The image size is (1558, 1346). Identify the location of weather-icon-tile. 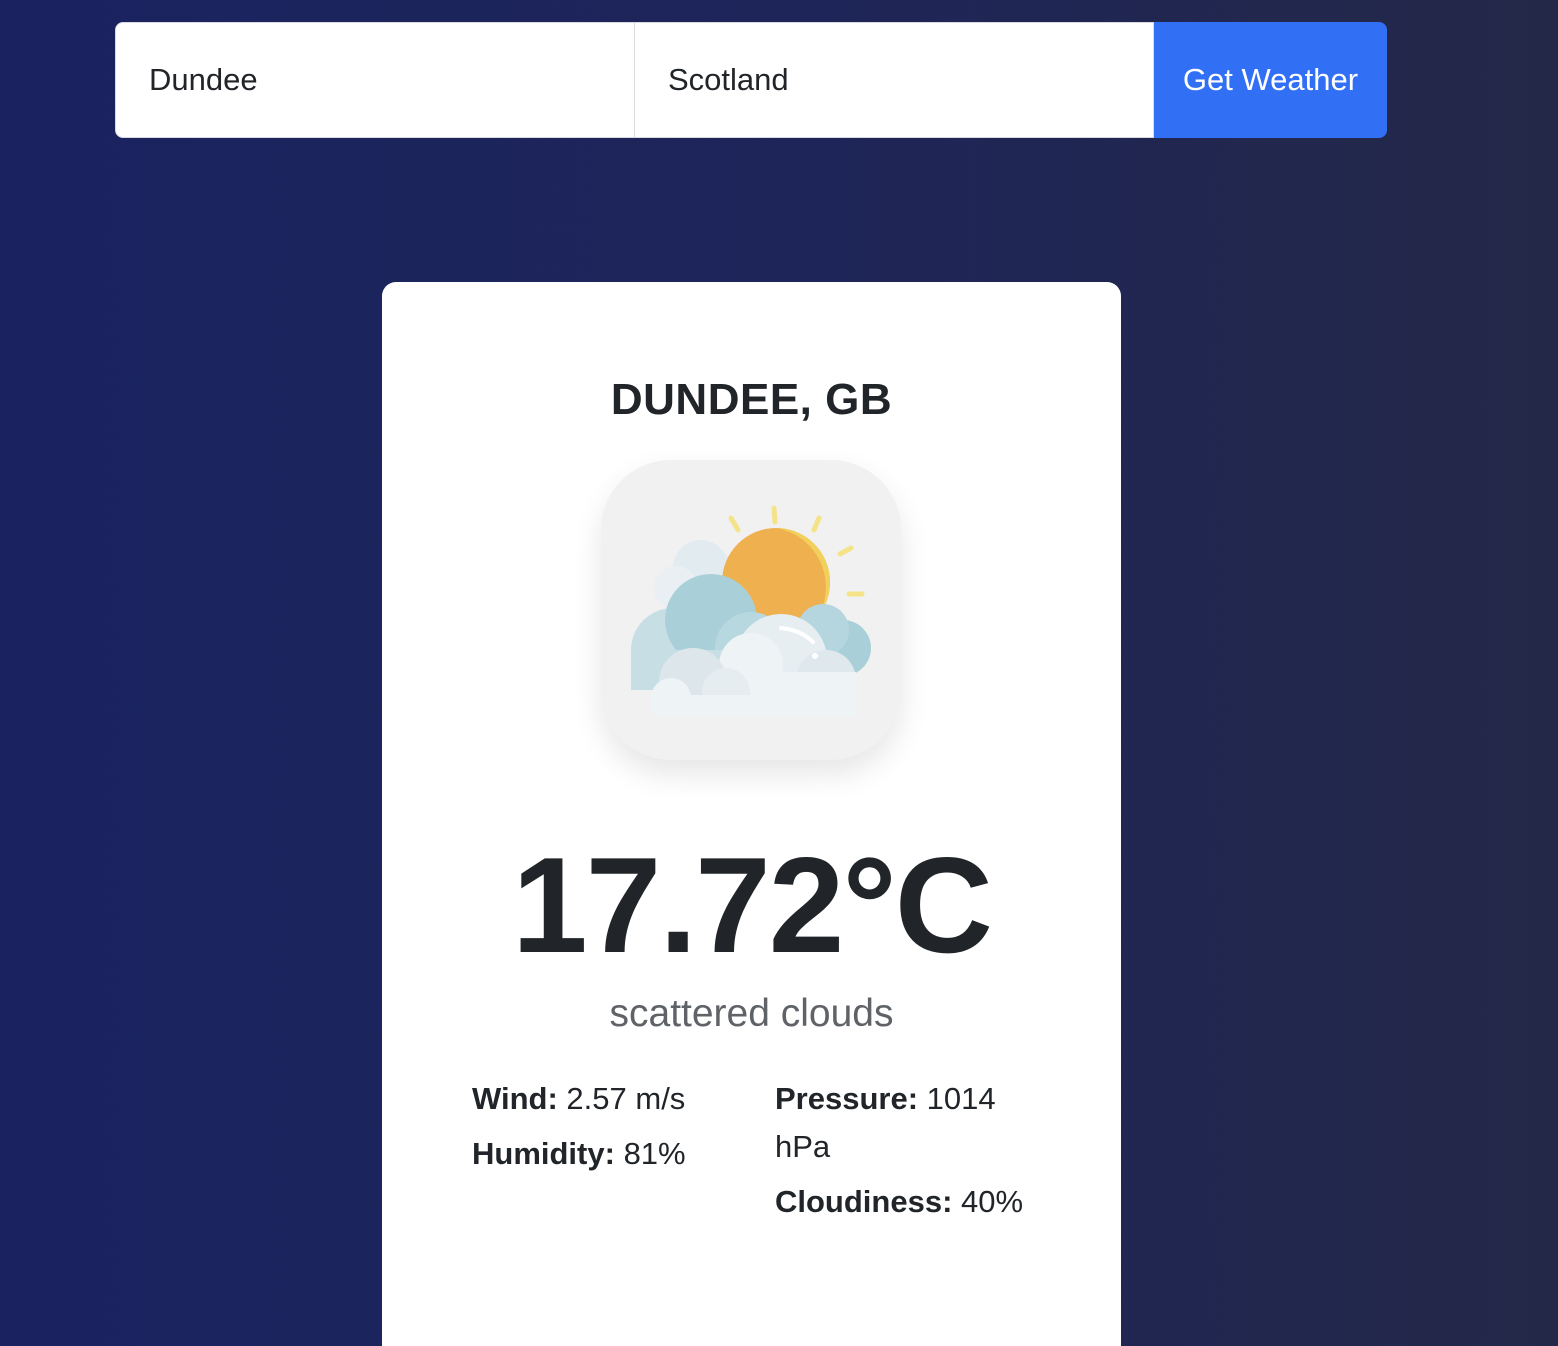
(751, 610).